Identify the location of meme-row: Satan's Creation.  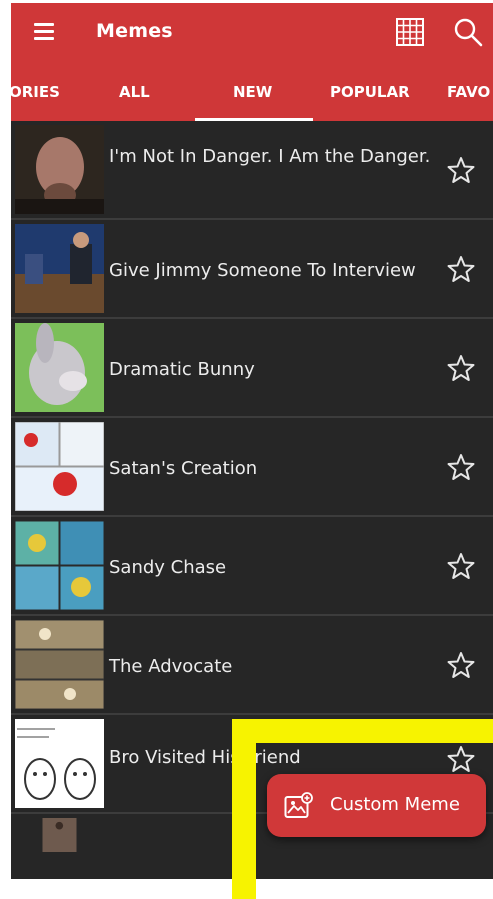
(252, 467).